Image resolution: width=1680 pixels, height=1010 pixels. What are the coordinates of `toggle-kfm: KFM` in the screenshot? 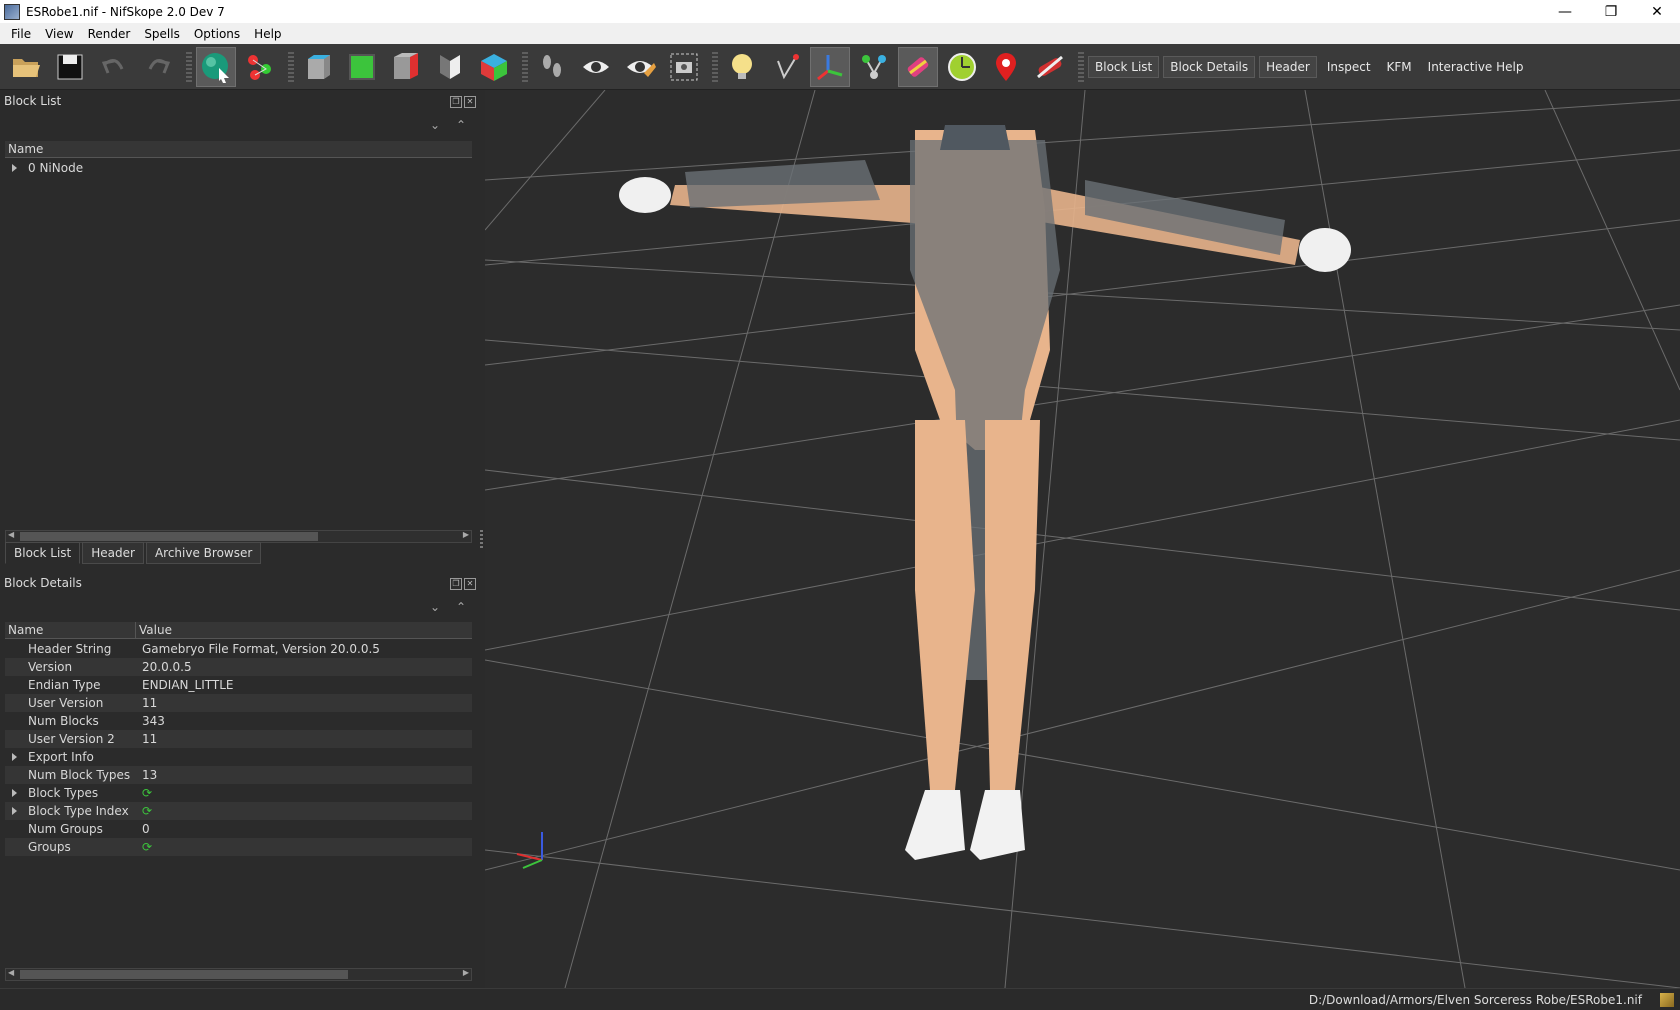 It's located at (1399, 67).